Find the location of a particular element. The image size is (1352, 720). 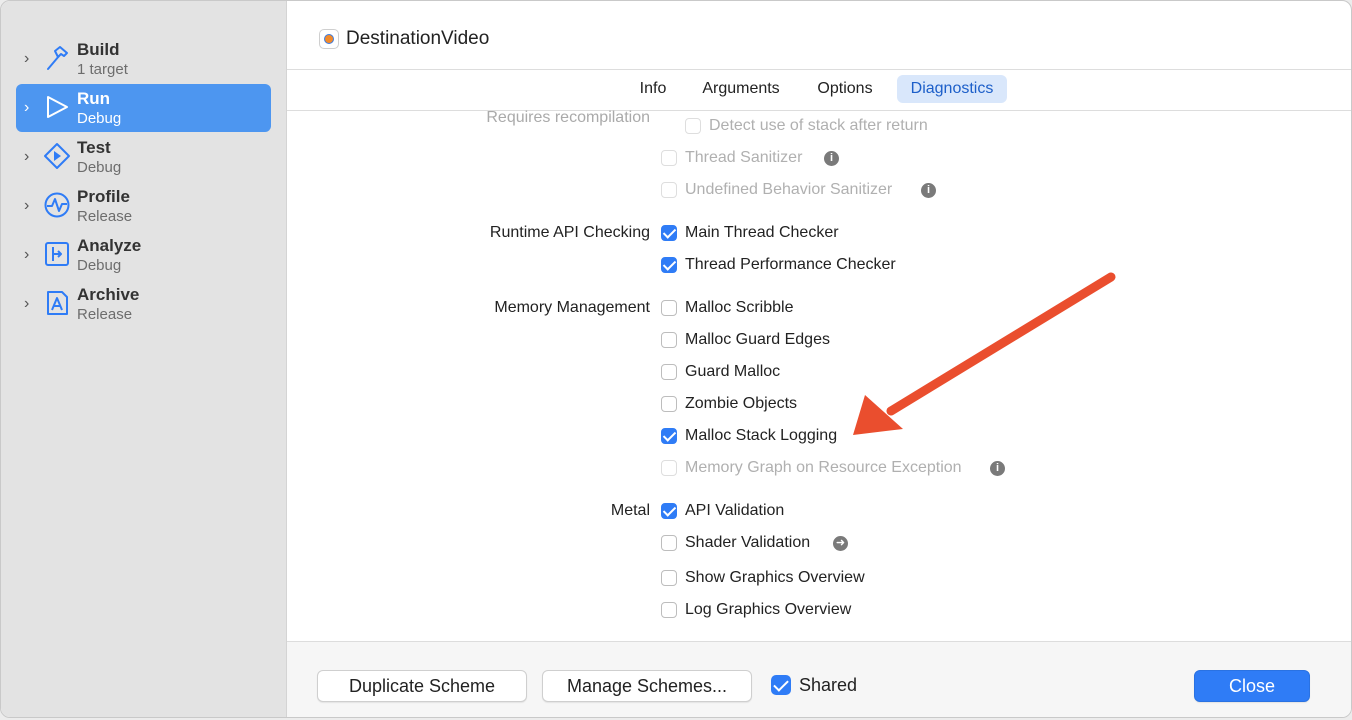

memory-graph-resource-exception-checkbox is located at coordinates (669, 468).